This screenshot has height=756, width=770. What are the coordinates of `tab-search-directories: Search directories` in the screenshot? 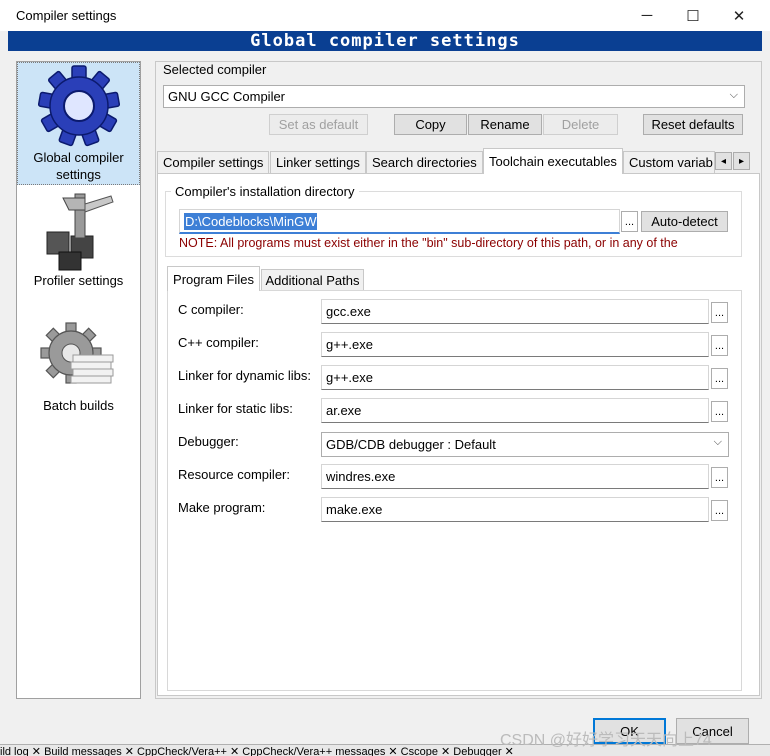 It's located at (424, 162).